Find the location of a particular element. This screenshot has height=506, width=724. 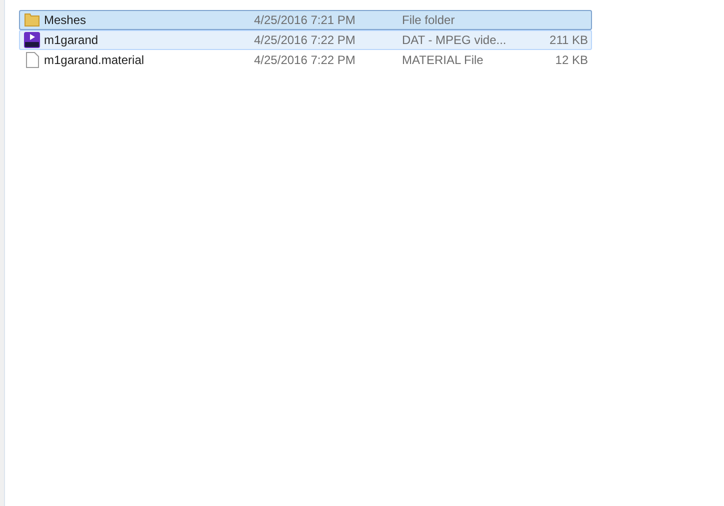

file-size: 12 KB is located at coordinates (571, 60).